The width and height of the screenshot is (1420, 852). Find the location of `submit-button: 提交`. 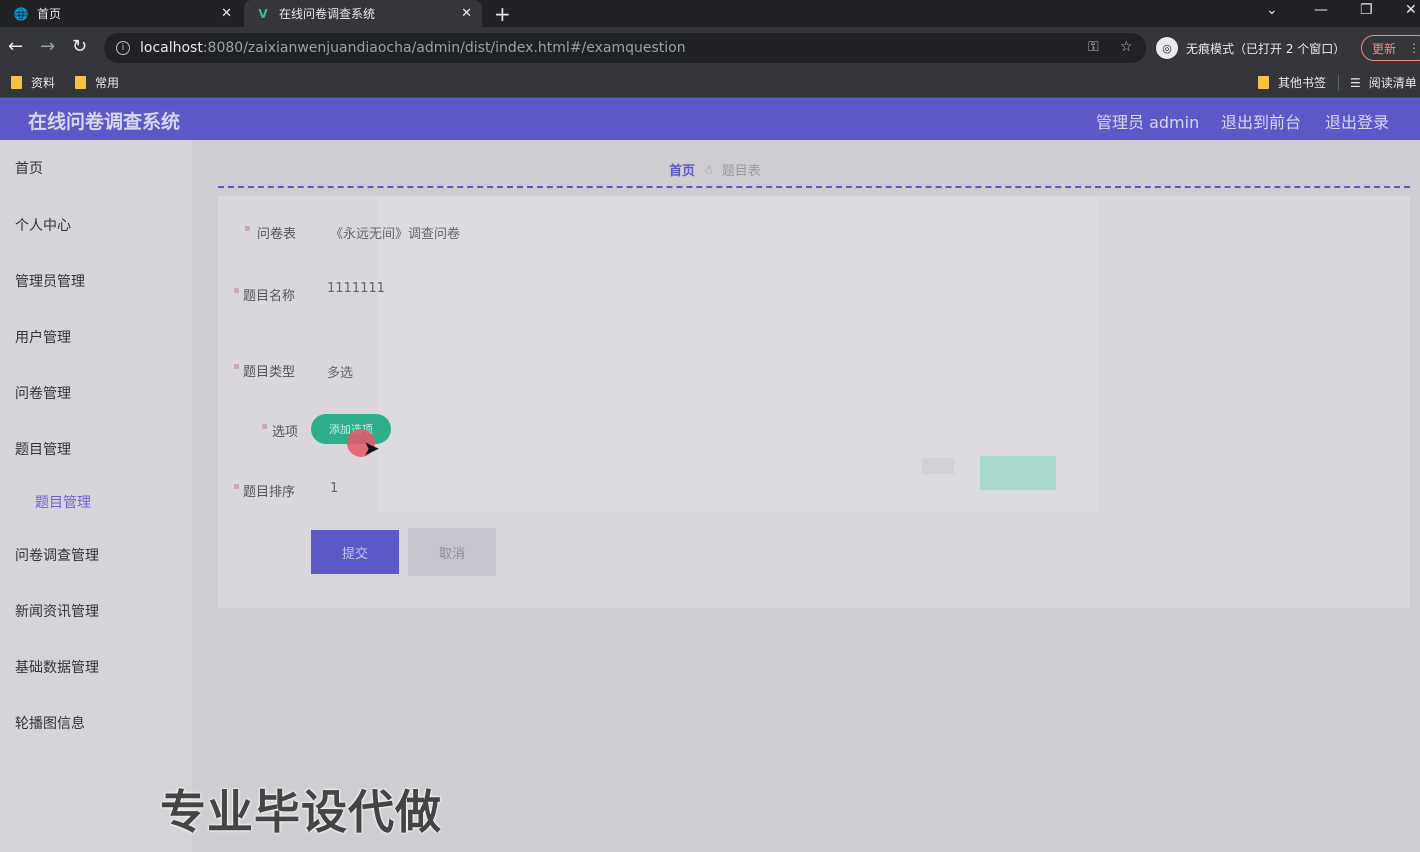

submit-button: 提交 is located at coordinates (355, 552).